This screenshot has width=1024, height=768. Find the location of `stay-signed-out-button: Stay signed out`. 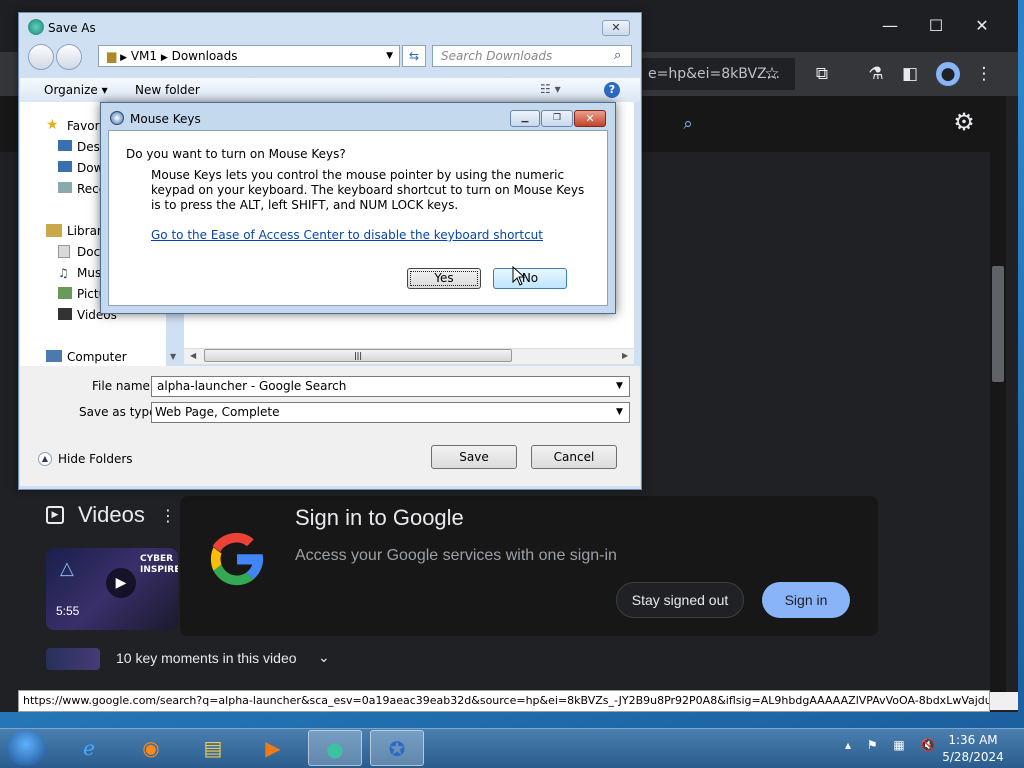

stay-signed-out-button: Stay signed out is located at coordinates (680, 600).